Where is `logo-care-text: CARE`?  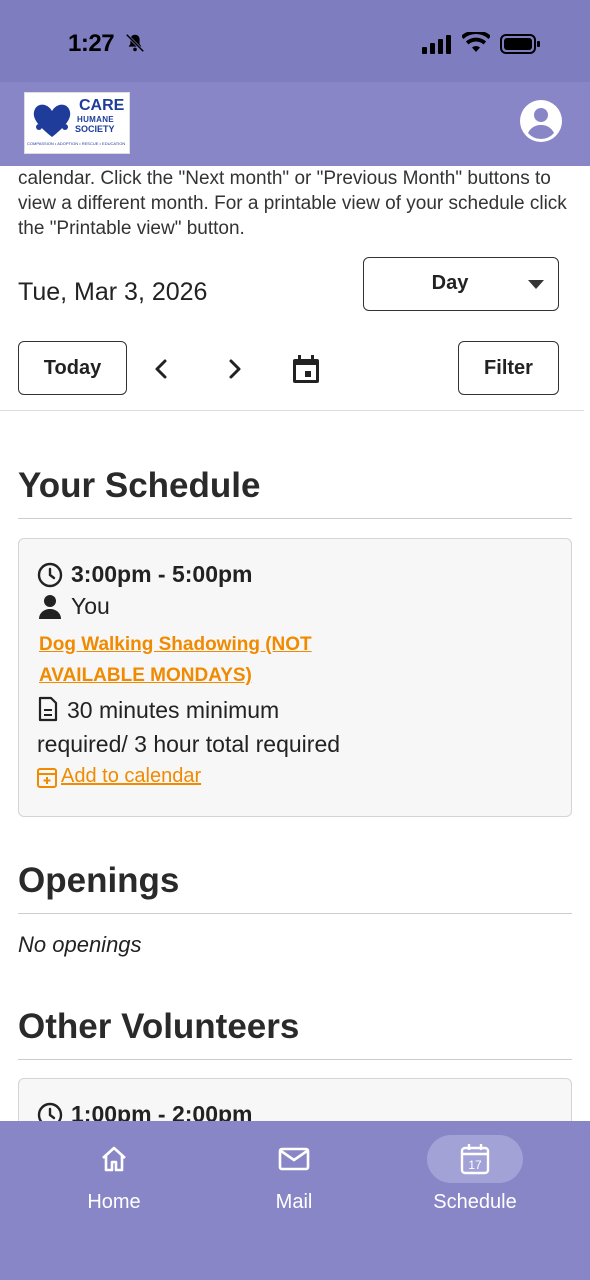
logo-care-text: CARE is located at coordinates (102, 105).